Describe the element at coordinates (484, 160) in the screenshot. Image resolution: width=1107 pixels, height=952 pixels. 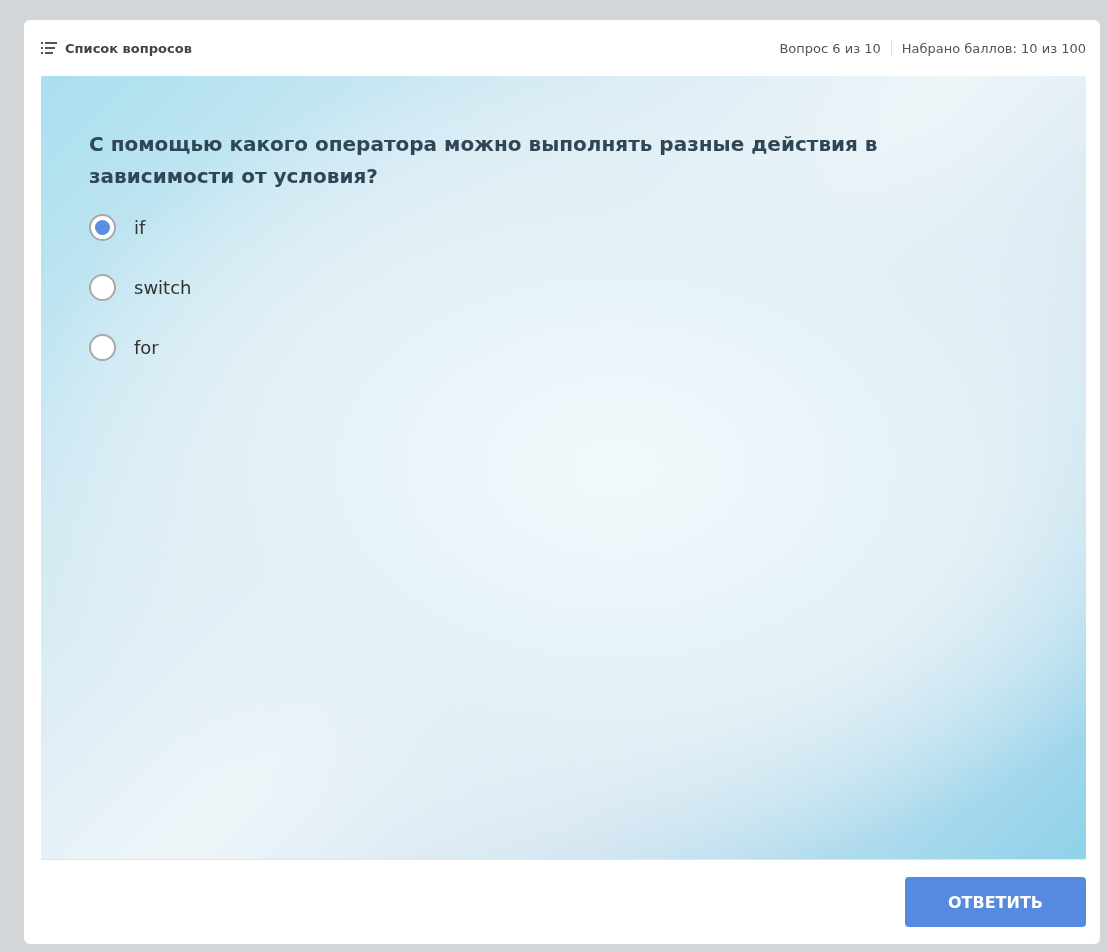
I see `question-text: С помощью какого оператора можно выполнять разные действия в зависимости от условия?` at that location.